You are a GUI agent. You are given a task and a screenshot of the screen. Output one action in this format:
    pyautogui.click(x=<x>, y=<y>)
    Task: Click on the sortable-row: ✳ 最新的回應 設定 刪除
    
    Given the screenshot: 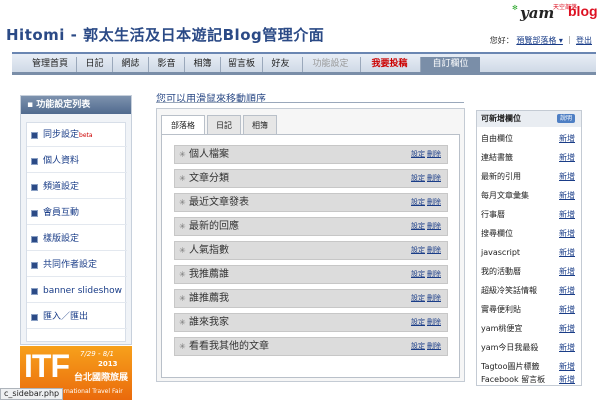 What is the action you would take?
    pyautogui.click(x=311, y=226)
    